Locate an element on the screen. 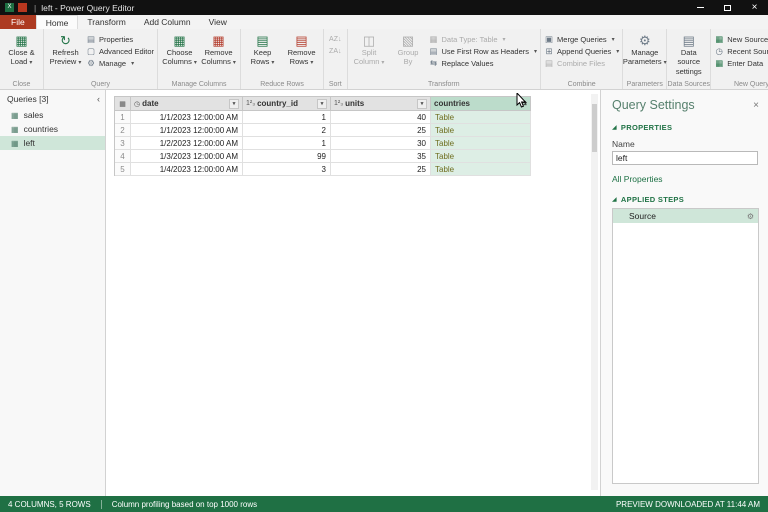  cell-units: 35 is located at coordinates (381, 156).